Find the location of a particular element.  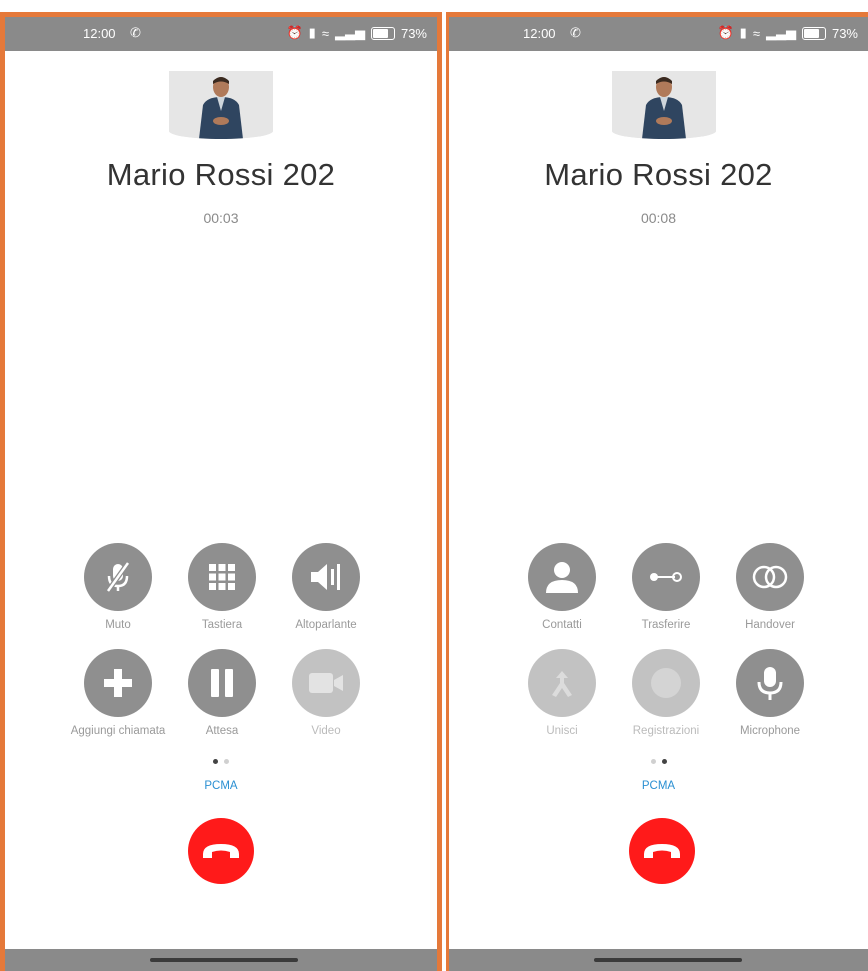

speaker-icon is located at coordinates (326, 577).